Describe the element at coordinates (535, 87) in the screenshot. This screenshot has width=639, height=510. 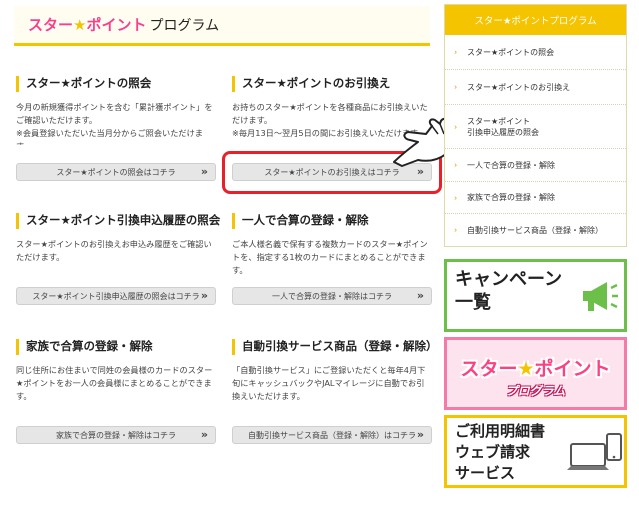
I see `sidebar-item-exchange: › スター★ポイントのお引換え` at that location.